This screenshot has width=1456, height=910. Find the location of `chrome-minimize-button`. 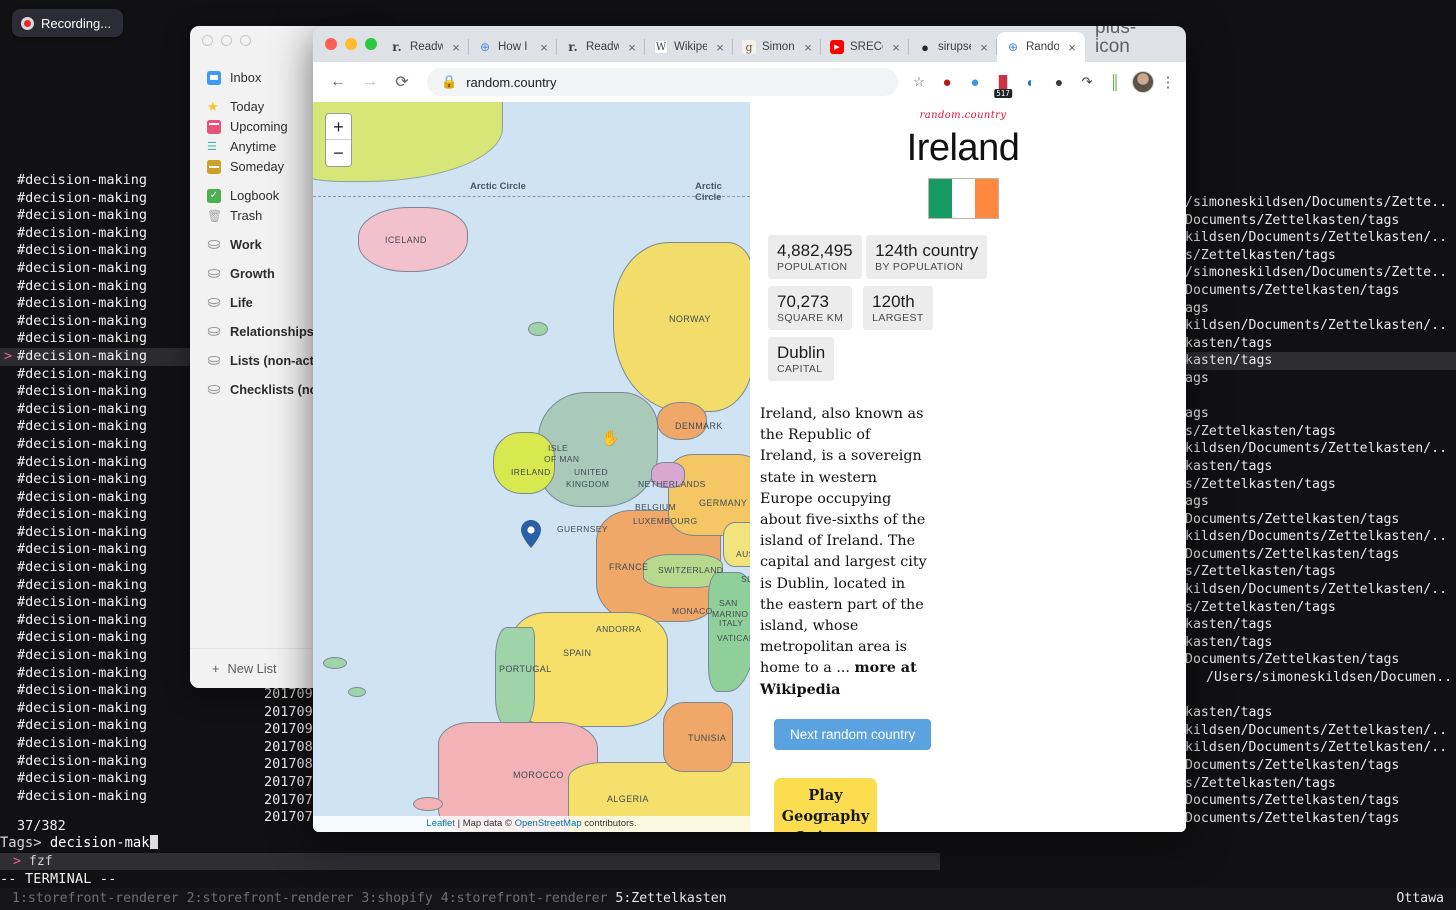

chrome-minimize-button is located at coordinates (351, 44).